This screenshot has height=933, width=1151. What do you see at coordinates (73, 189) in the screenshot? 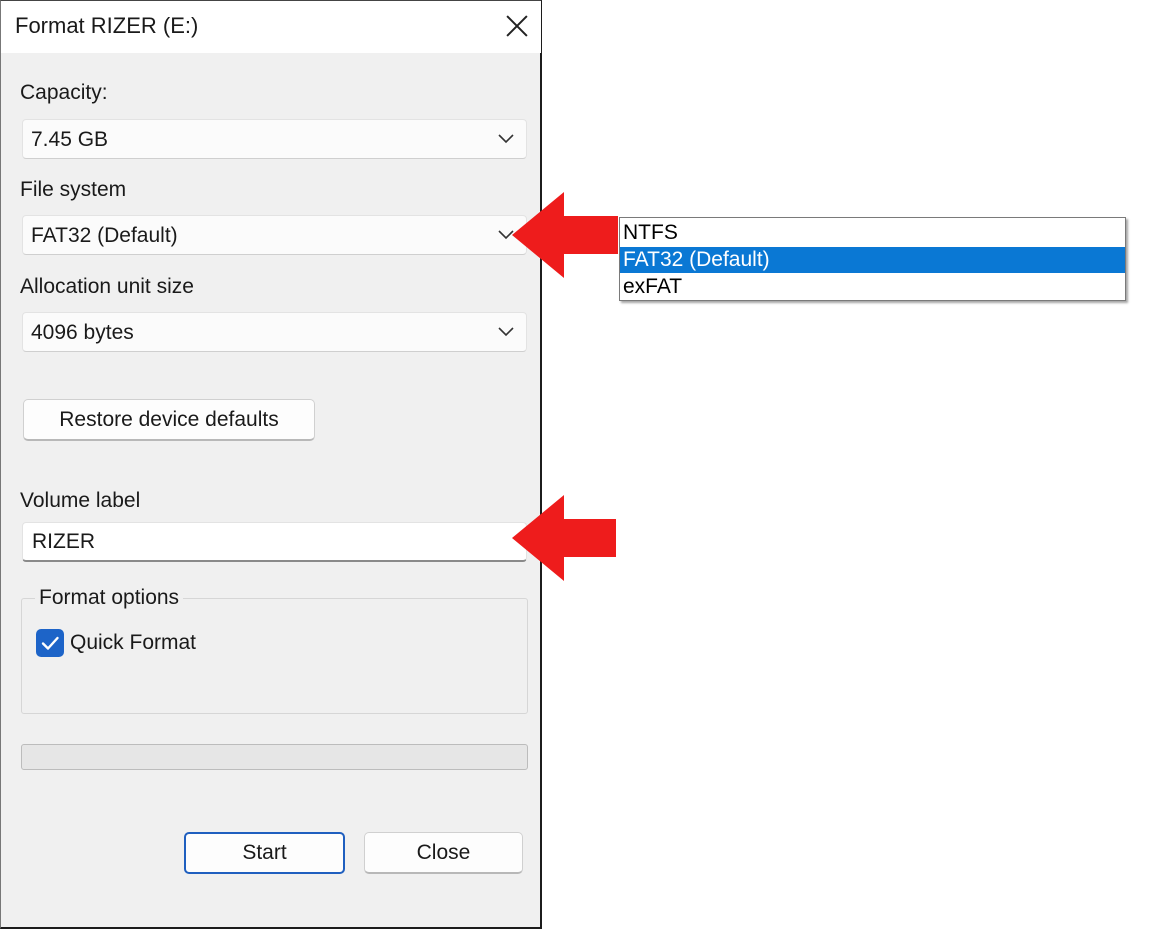
I see `file-system-label: File system` at bounding box center [73, 189].